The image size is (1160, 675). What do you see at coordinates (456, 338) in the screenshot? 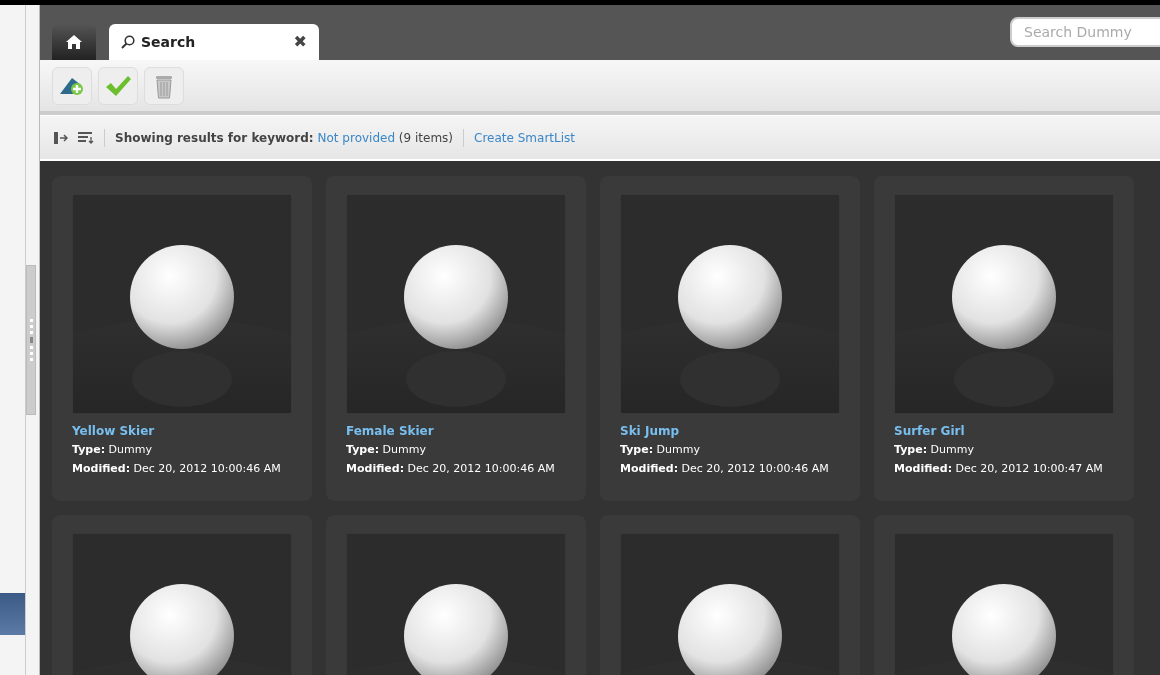
I see `result-card: Female Skier Type: Dummy Modified: Dec 20, 2012 10:00:46 AM` at bounding box center [456, 338].